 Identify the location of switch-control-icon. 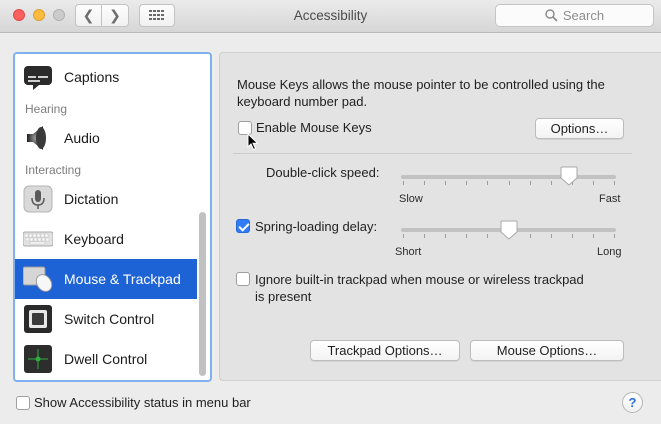
(38, 319).